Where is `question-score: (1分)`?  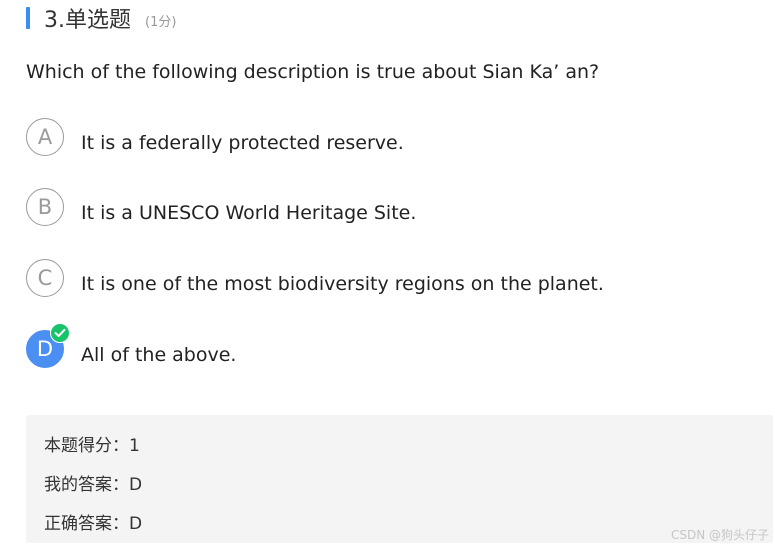
question-score: (1分) is located at coordinates (161, 22).